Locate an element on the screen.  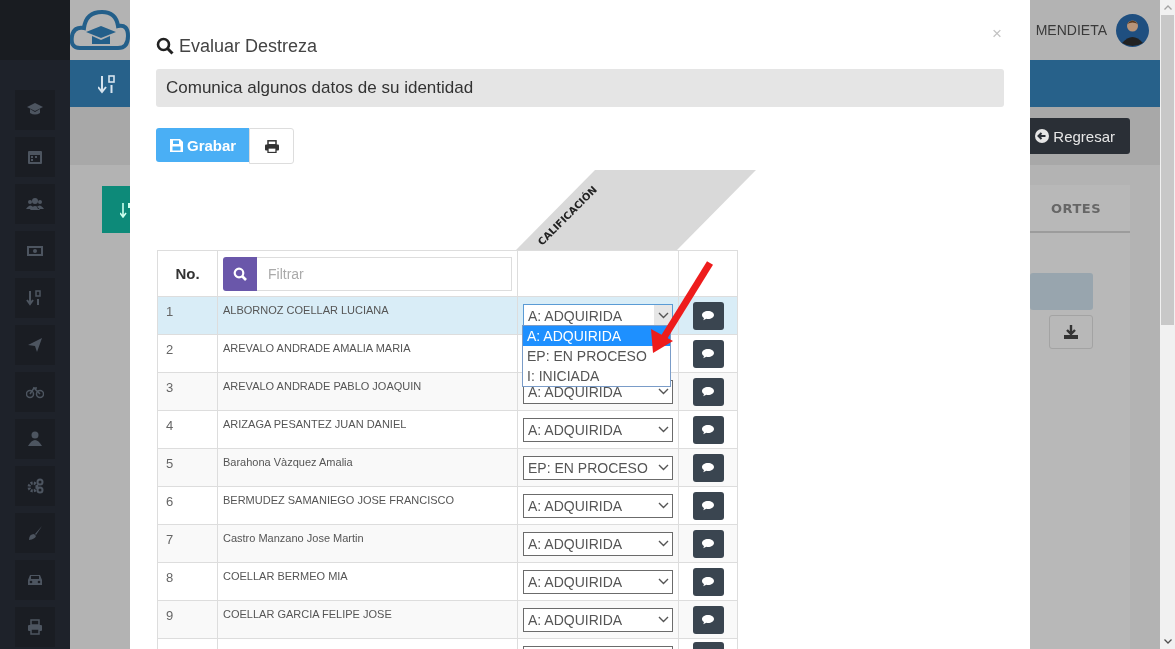
student-name: COELLAR GARCIA FELIPE JOSE is located at coordinates (367, 619).